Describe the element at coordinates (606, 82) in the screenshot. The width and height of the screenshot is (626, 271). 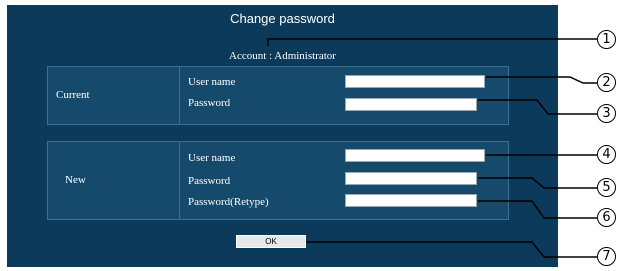
I see `callout-2: 2` at that location.